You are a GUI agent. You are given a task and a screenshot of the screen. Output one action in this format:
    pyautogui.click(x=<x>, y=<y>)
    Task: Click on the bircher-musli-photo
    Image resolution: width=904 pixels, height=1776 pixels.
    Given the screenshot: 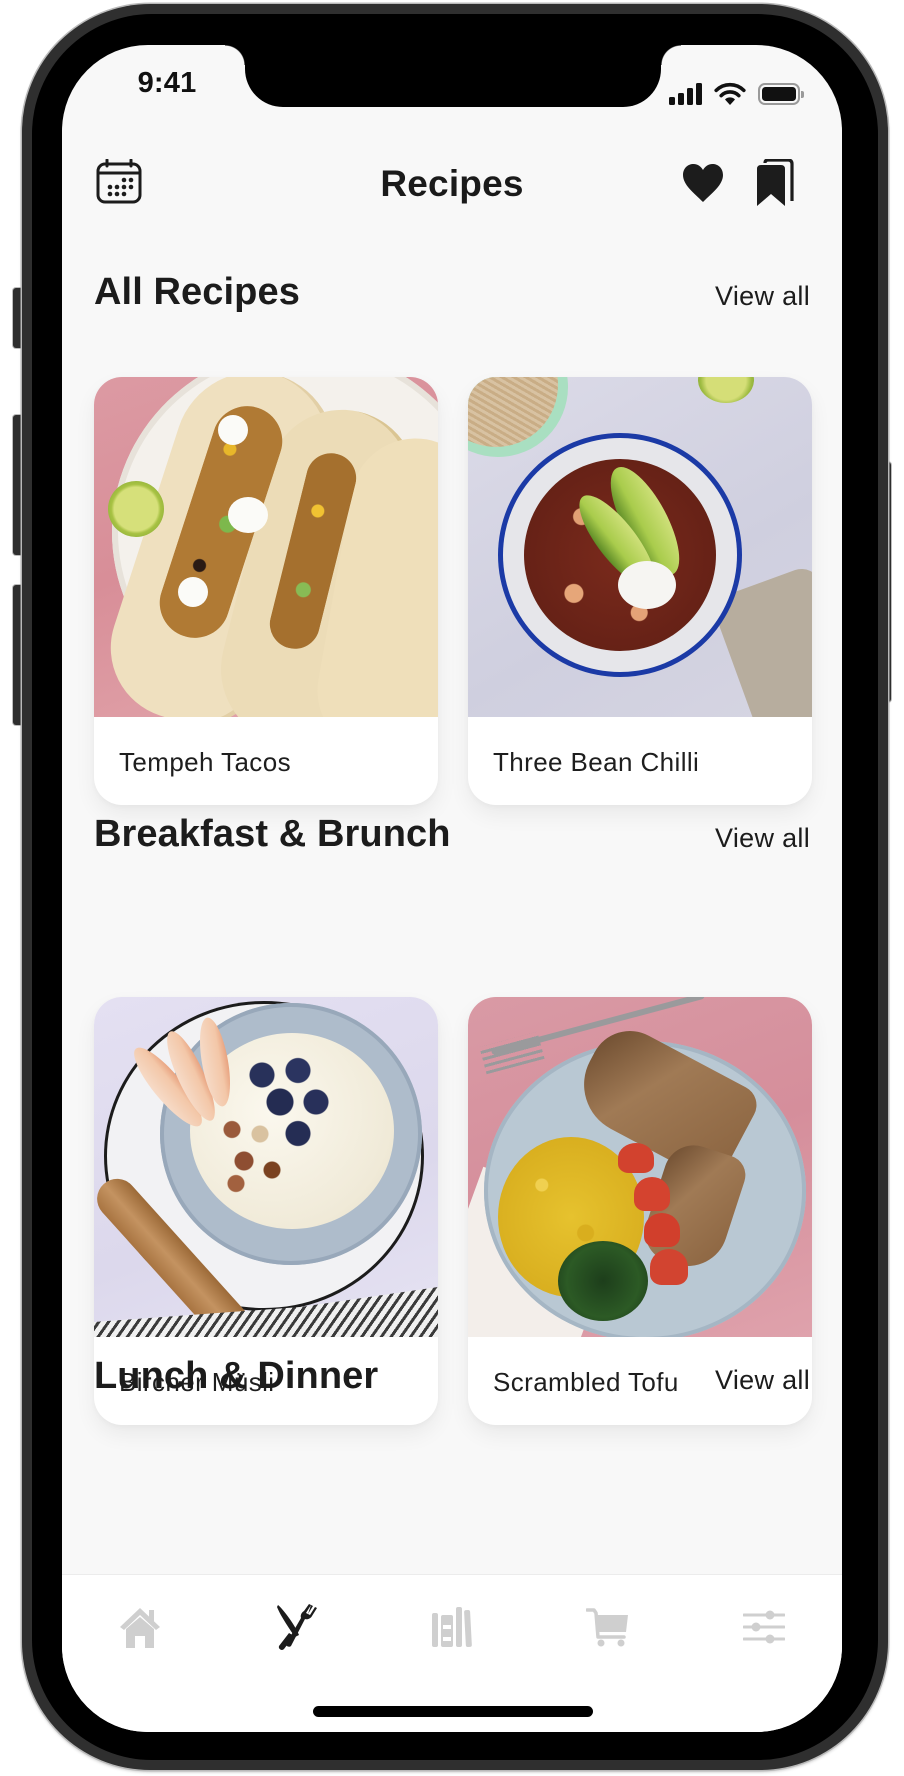 What is the action you would take?
    pyautogui.click(x=266, y=1167)
    